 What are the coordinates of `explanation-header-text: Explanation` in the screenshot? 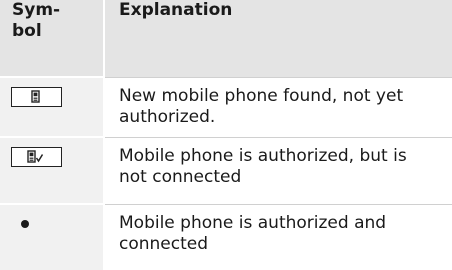 It's located at (176, 10).